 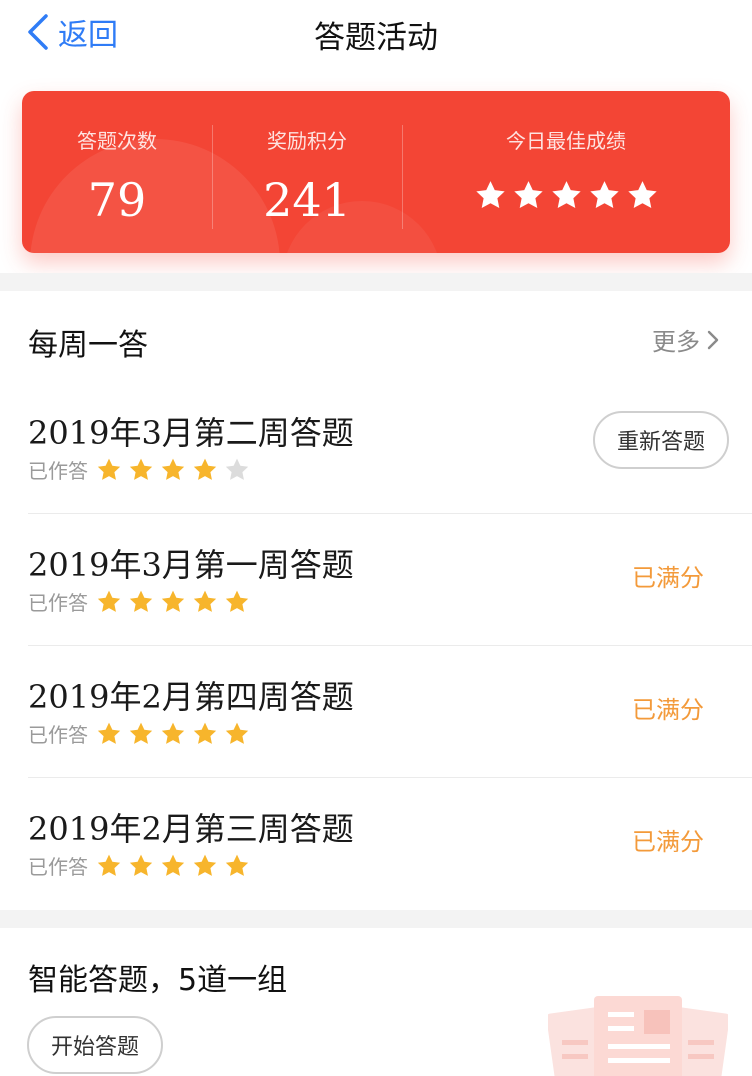 What do you see at coordinates (661, 440) in the screenshot?
I see `retry-button: 重新答题` at bounding box center [661, 440].